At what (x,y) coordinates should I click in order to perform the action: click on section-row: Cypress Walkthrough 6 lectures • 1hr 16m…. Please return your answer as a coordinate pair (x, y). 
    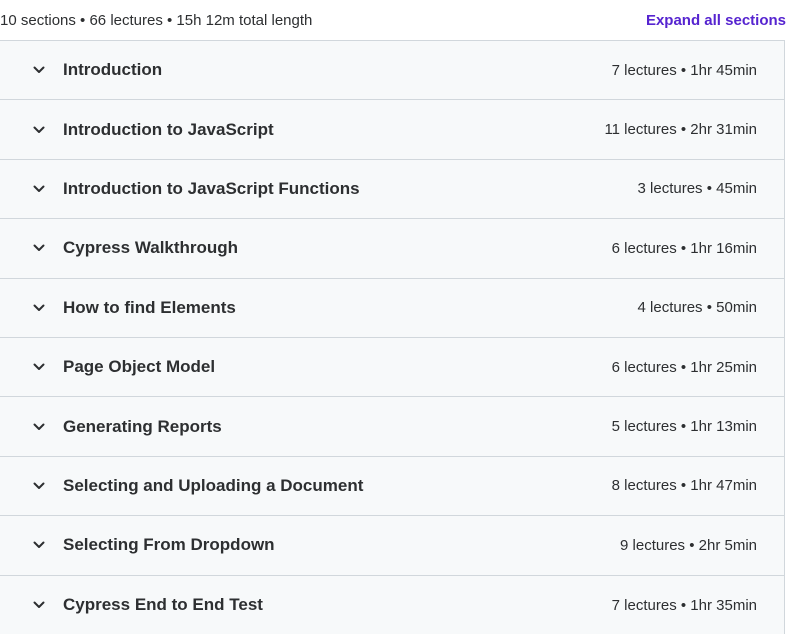
    Looking at the image, I should click on (392, 249).